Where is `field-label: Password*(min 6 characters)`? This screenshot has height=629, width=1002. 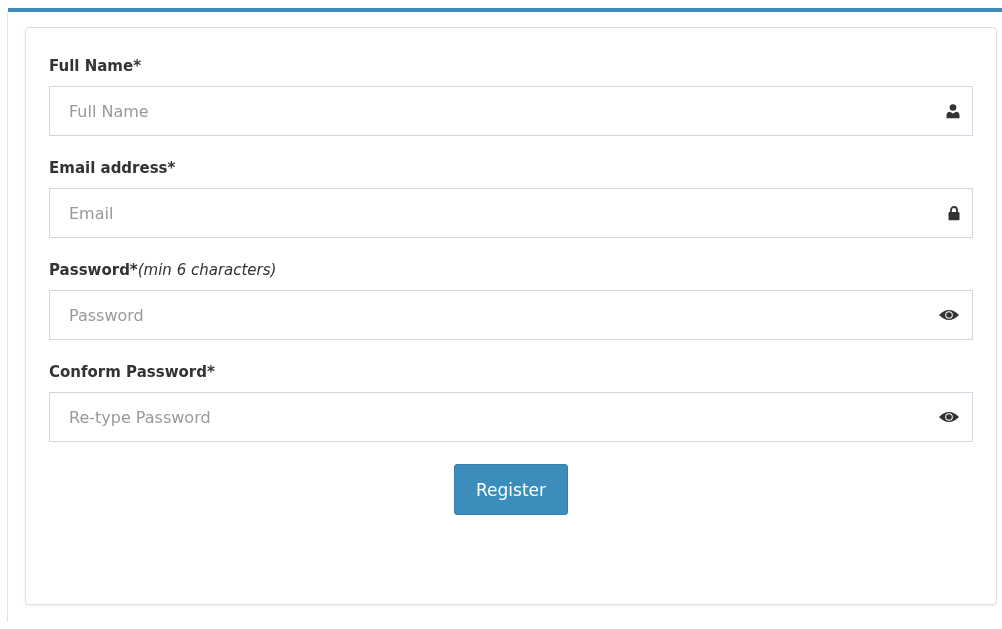 field-label: Password*(min 6 characters) is located at coordinates (163, 270).